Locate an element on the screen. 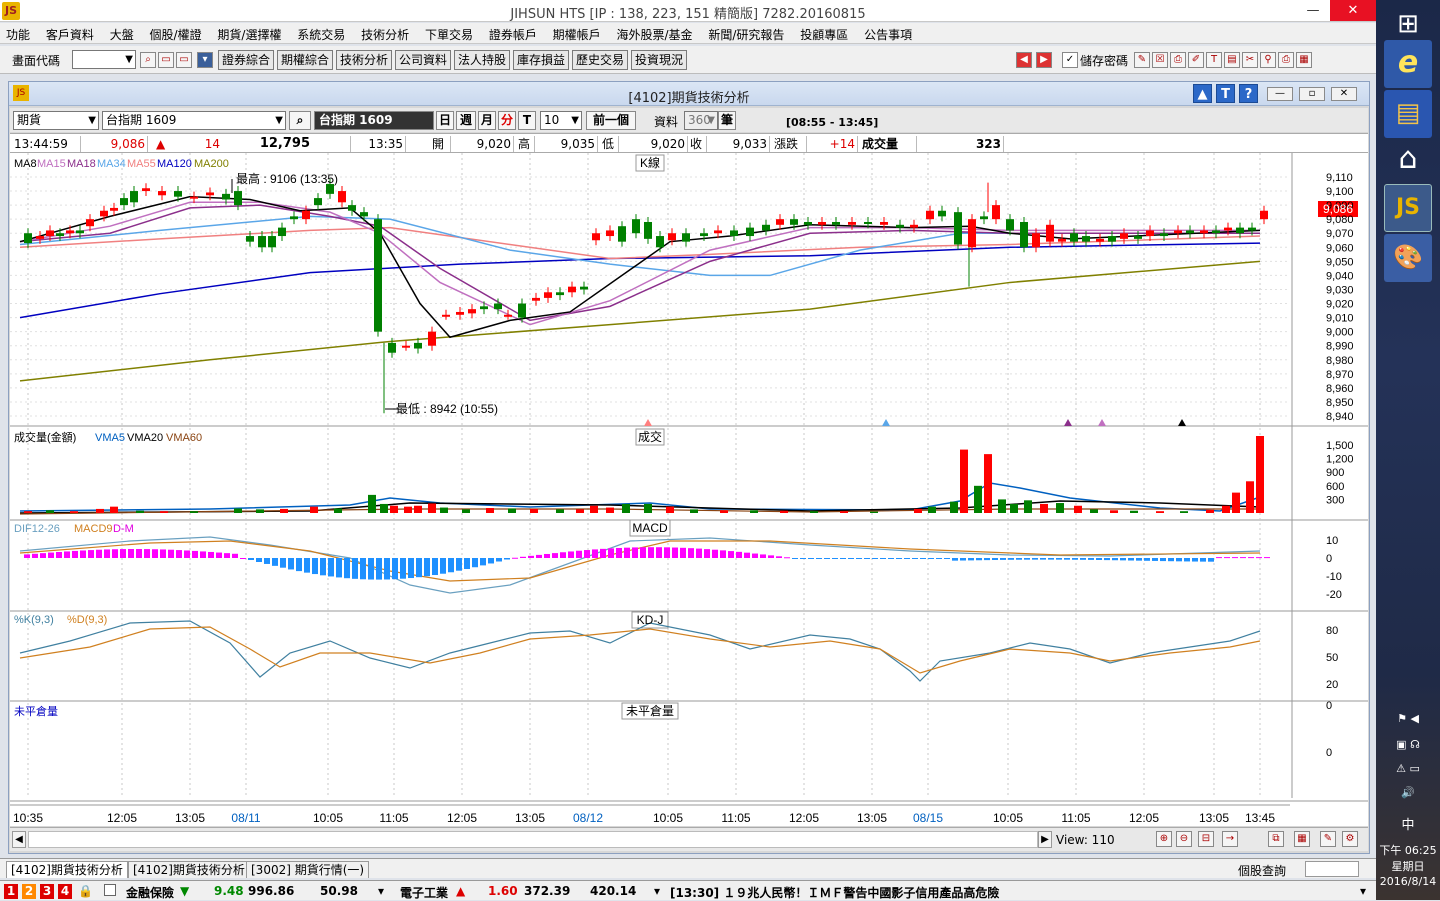 This screenshot has height=901, width=1440. menu-item-system-trade: 系統交易 is located at coordinates (321, 34).